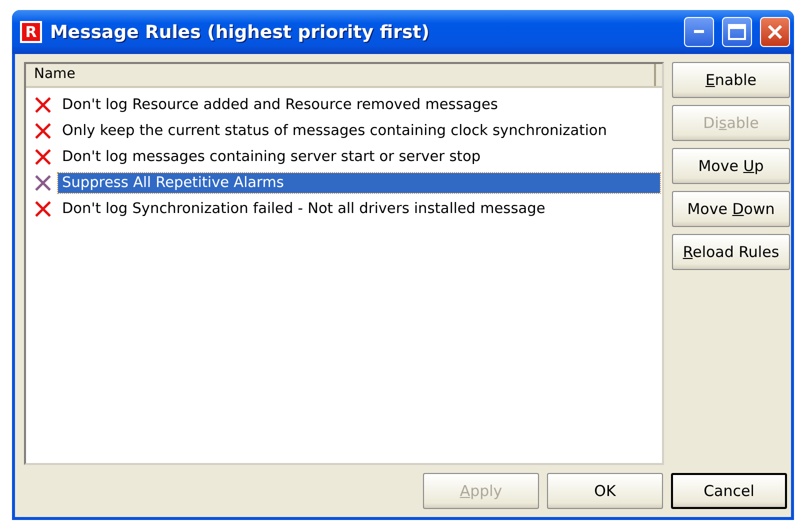 This screenshot has width=798, height=524. What do you see at coordinates (731, 209) in the screenshot?
I see `action-button: Move Down` at bounding box center [731, 209].